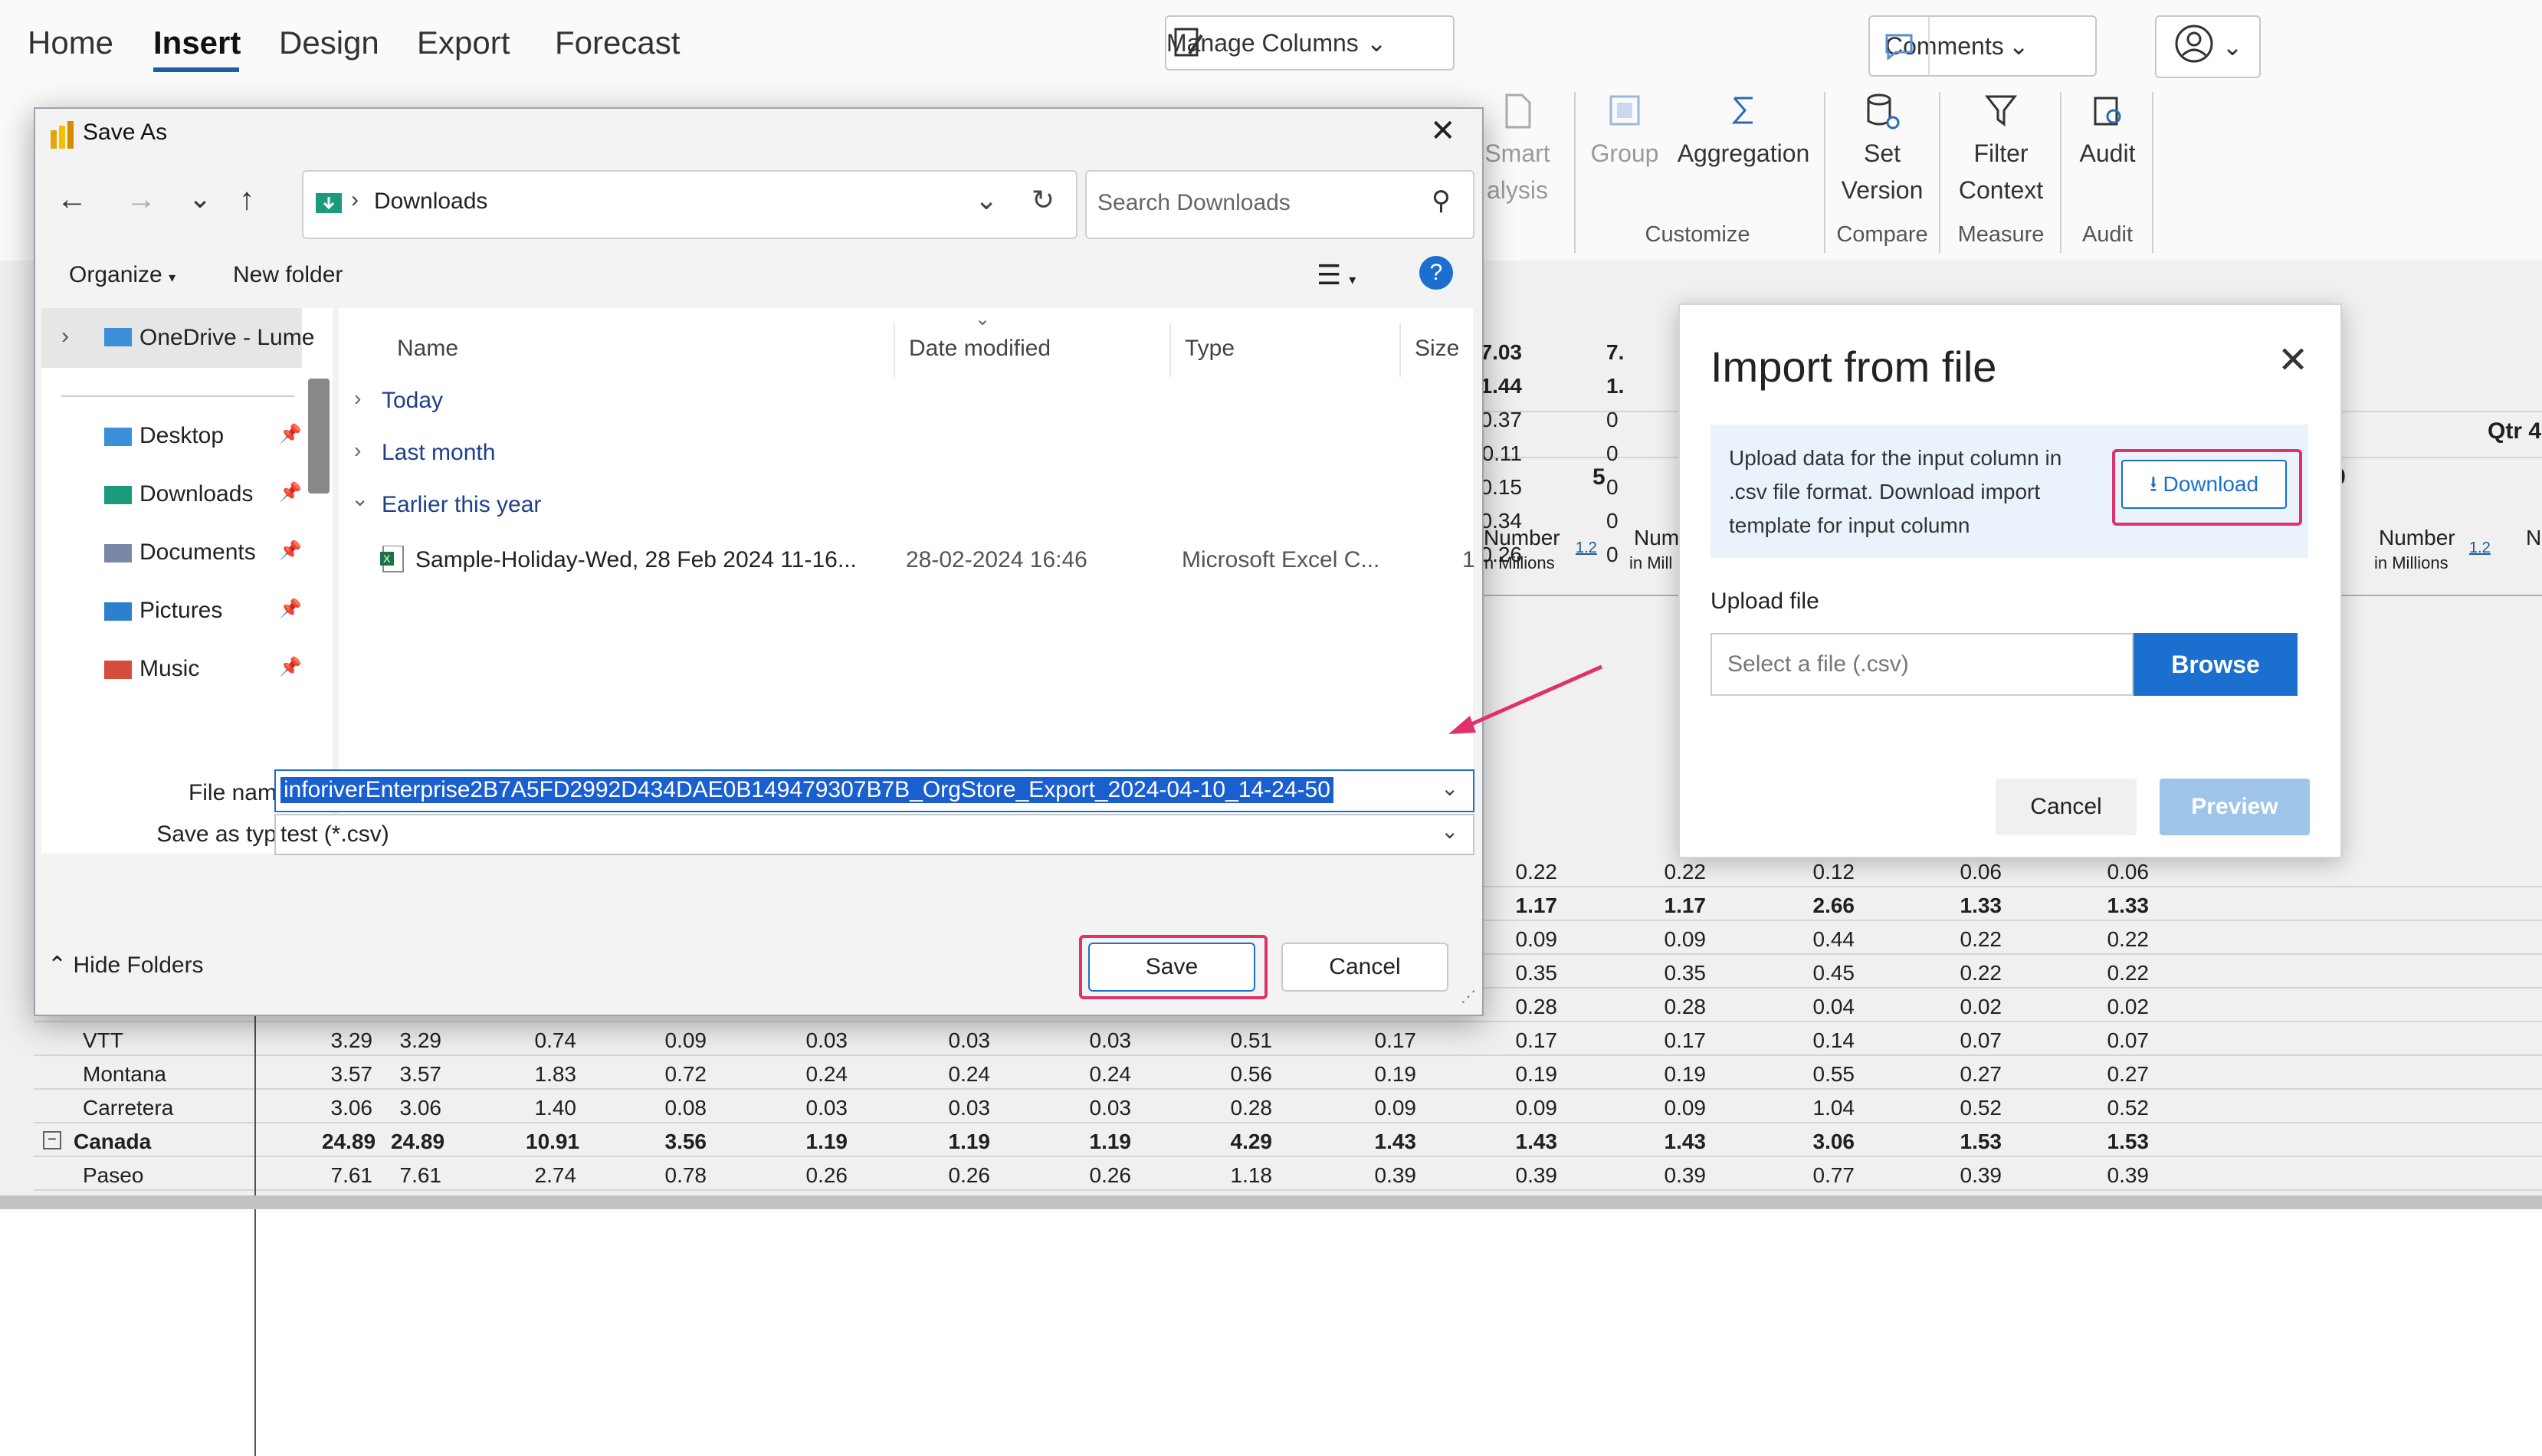 This screenshot has height=1456, width=2542. Describe the element at coordinates (334, 834) in the screenshot. I see `save-type-value: test (*.csv)` at that location.